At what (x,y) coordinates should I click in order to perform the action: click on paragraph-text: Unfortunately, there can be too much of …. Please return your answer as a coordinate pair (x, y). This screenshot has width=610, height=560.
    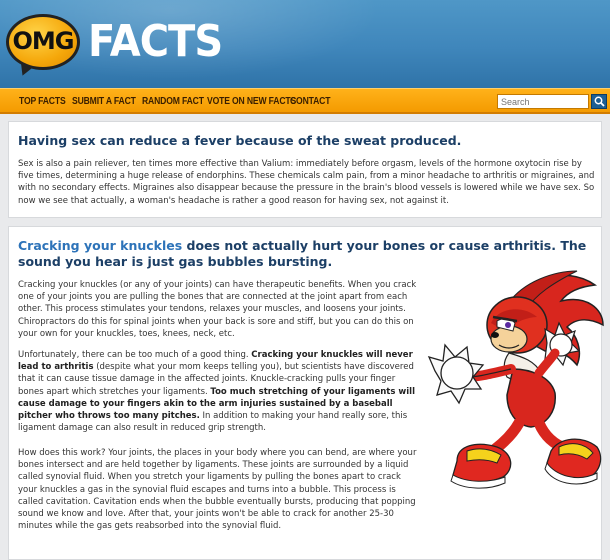
    Looking at the image, I should click on (135, 355).